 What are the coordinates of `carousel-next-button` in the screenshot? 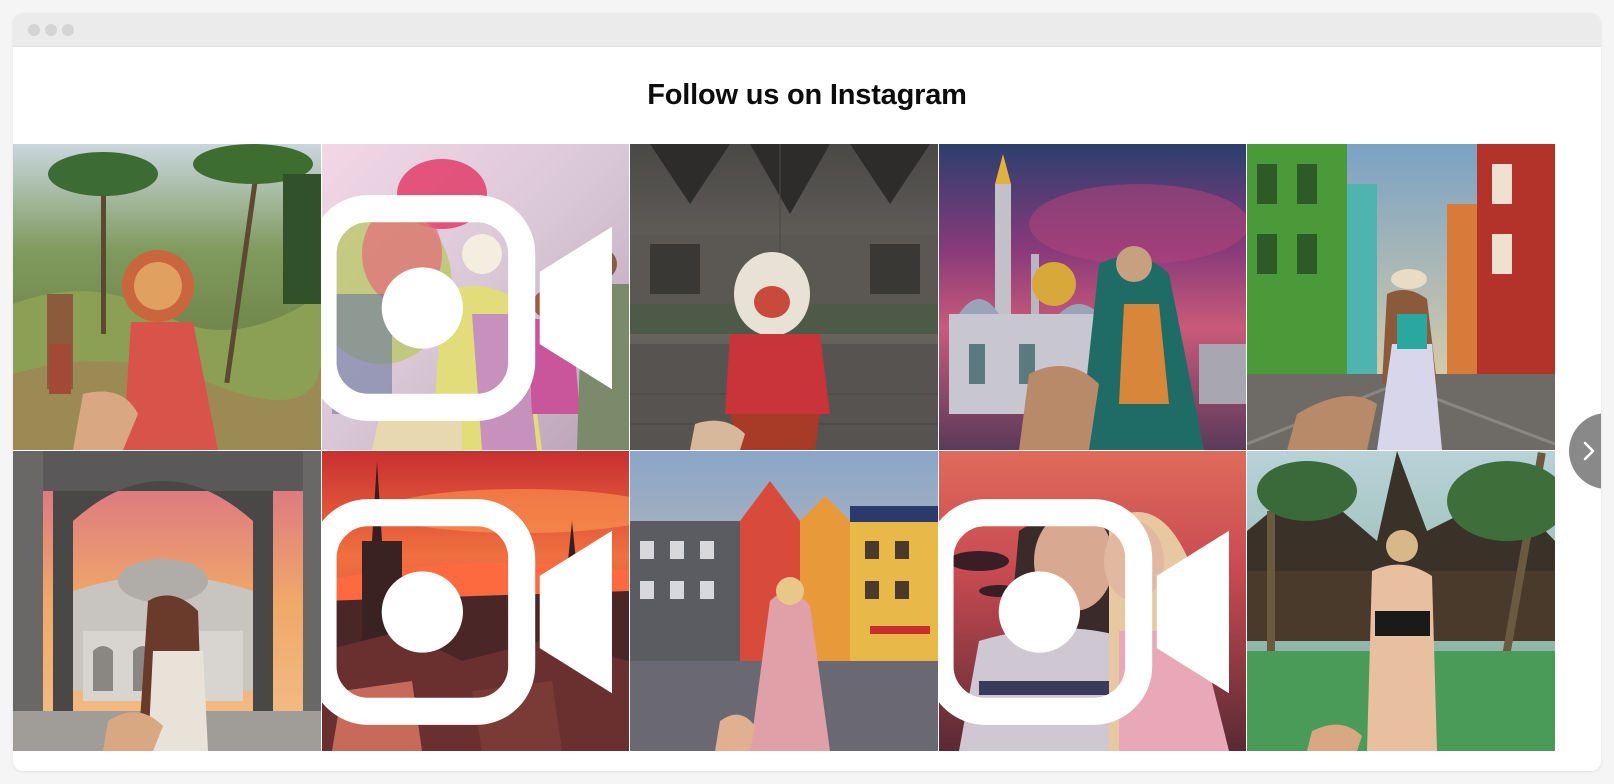 It's located at (1585, 451).